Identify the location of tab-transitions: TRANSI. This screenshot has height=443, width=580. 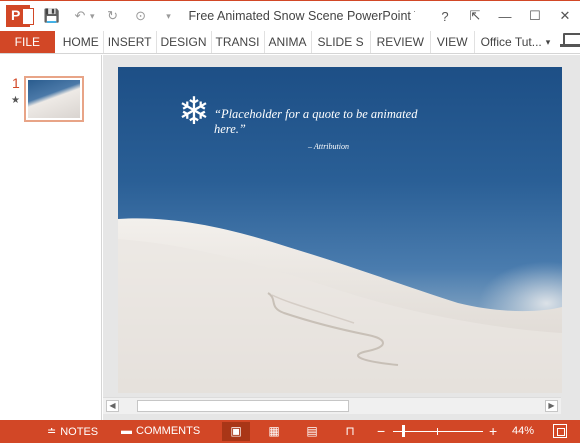
(238, 42).